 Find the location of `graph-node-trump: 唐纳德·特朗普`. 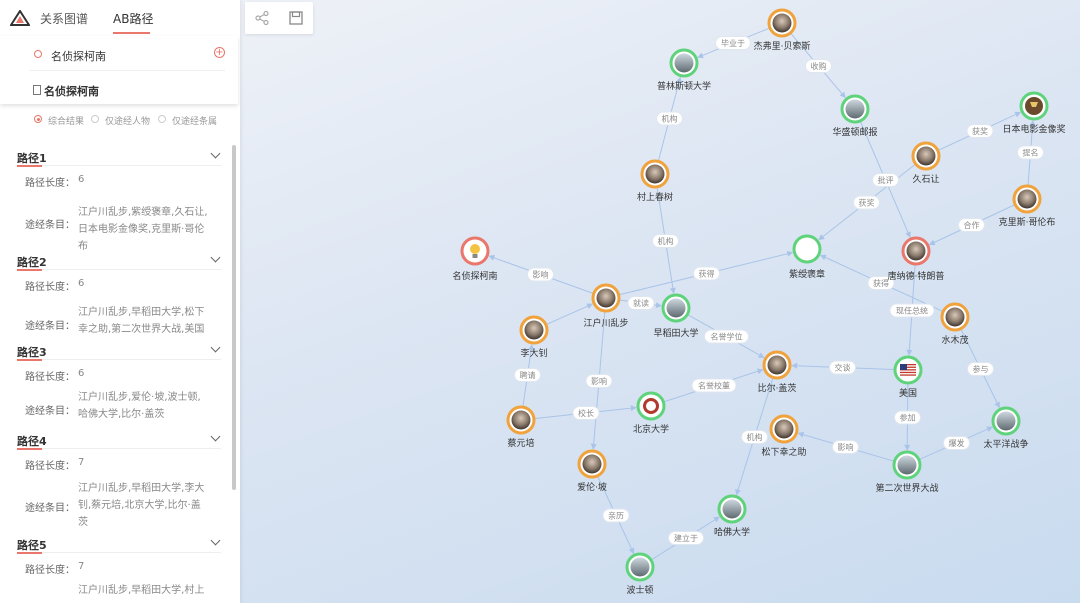

graph-node-trump: 唐纳德·特朗普 is located at coordinates (916, 259).